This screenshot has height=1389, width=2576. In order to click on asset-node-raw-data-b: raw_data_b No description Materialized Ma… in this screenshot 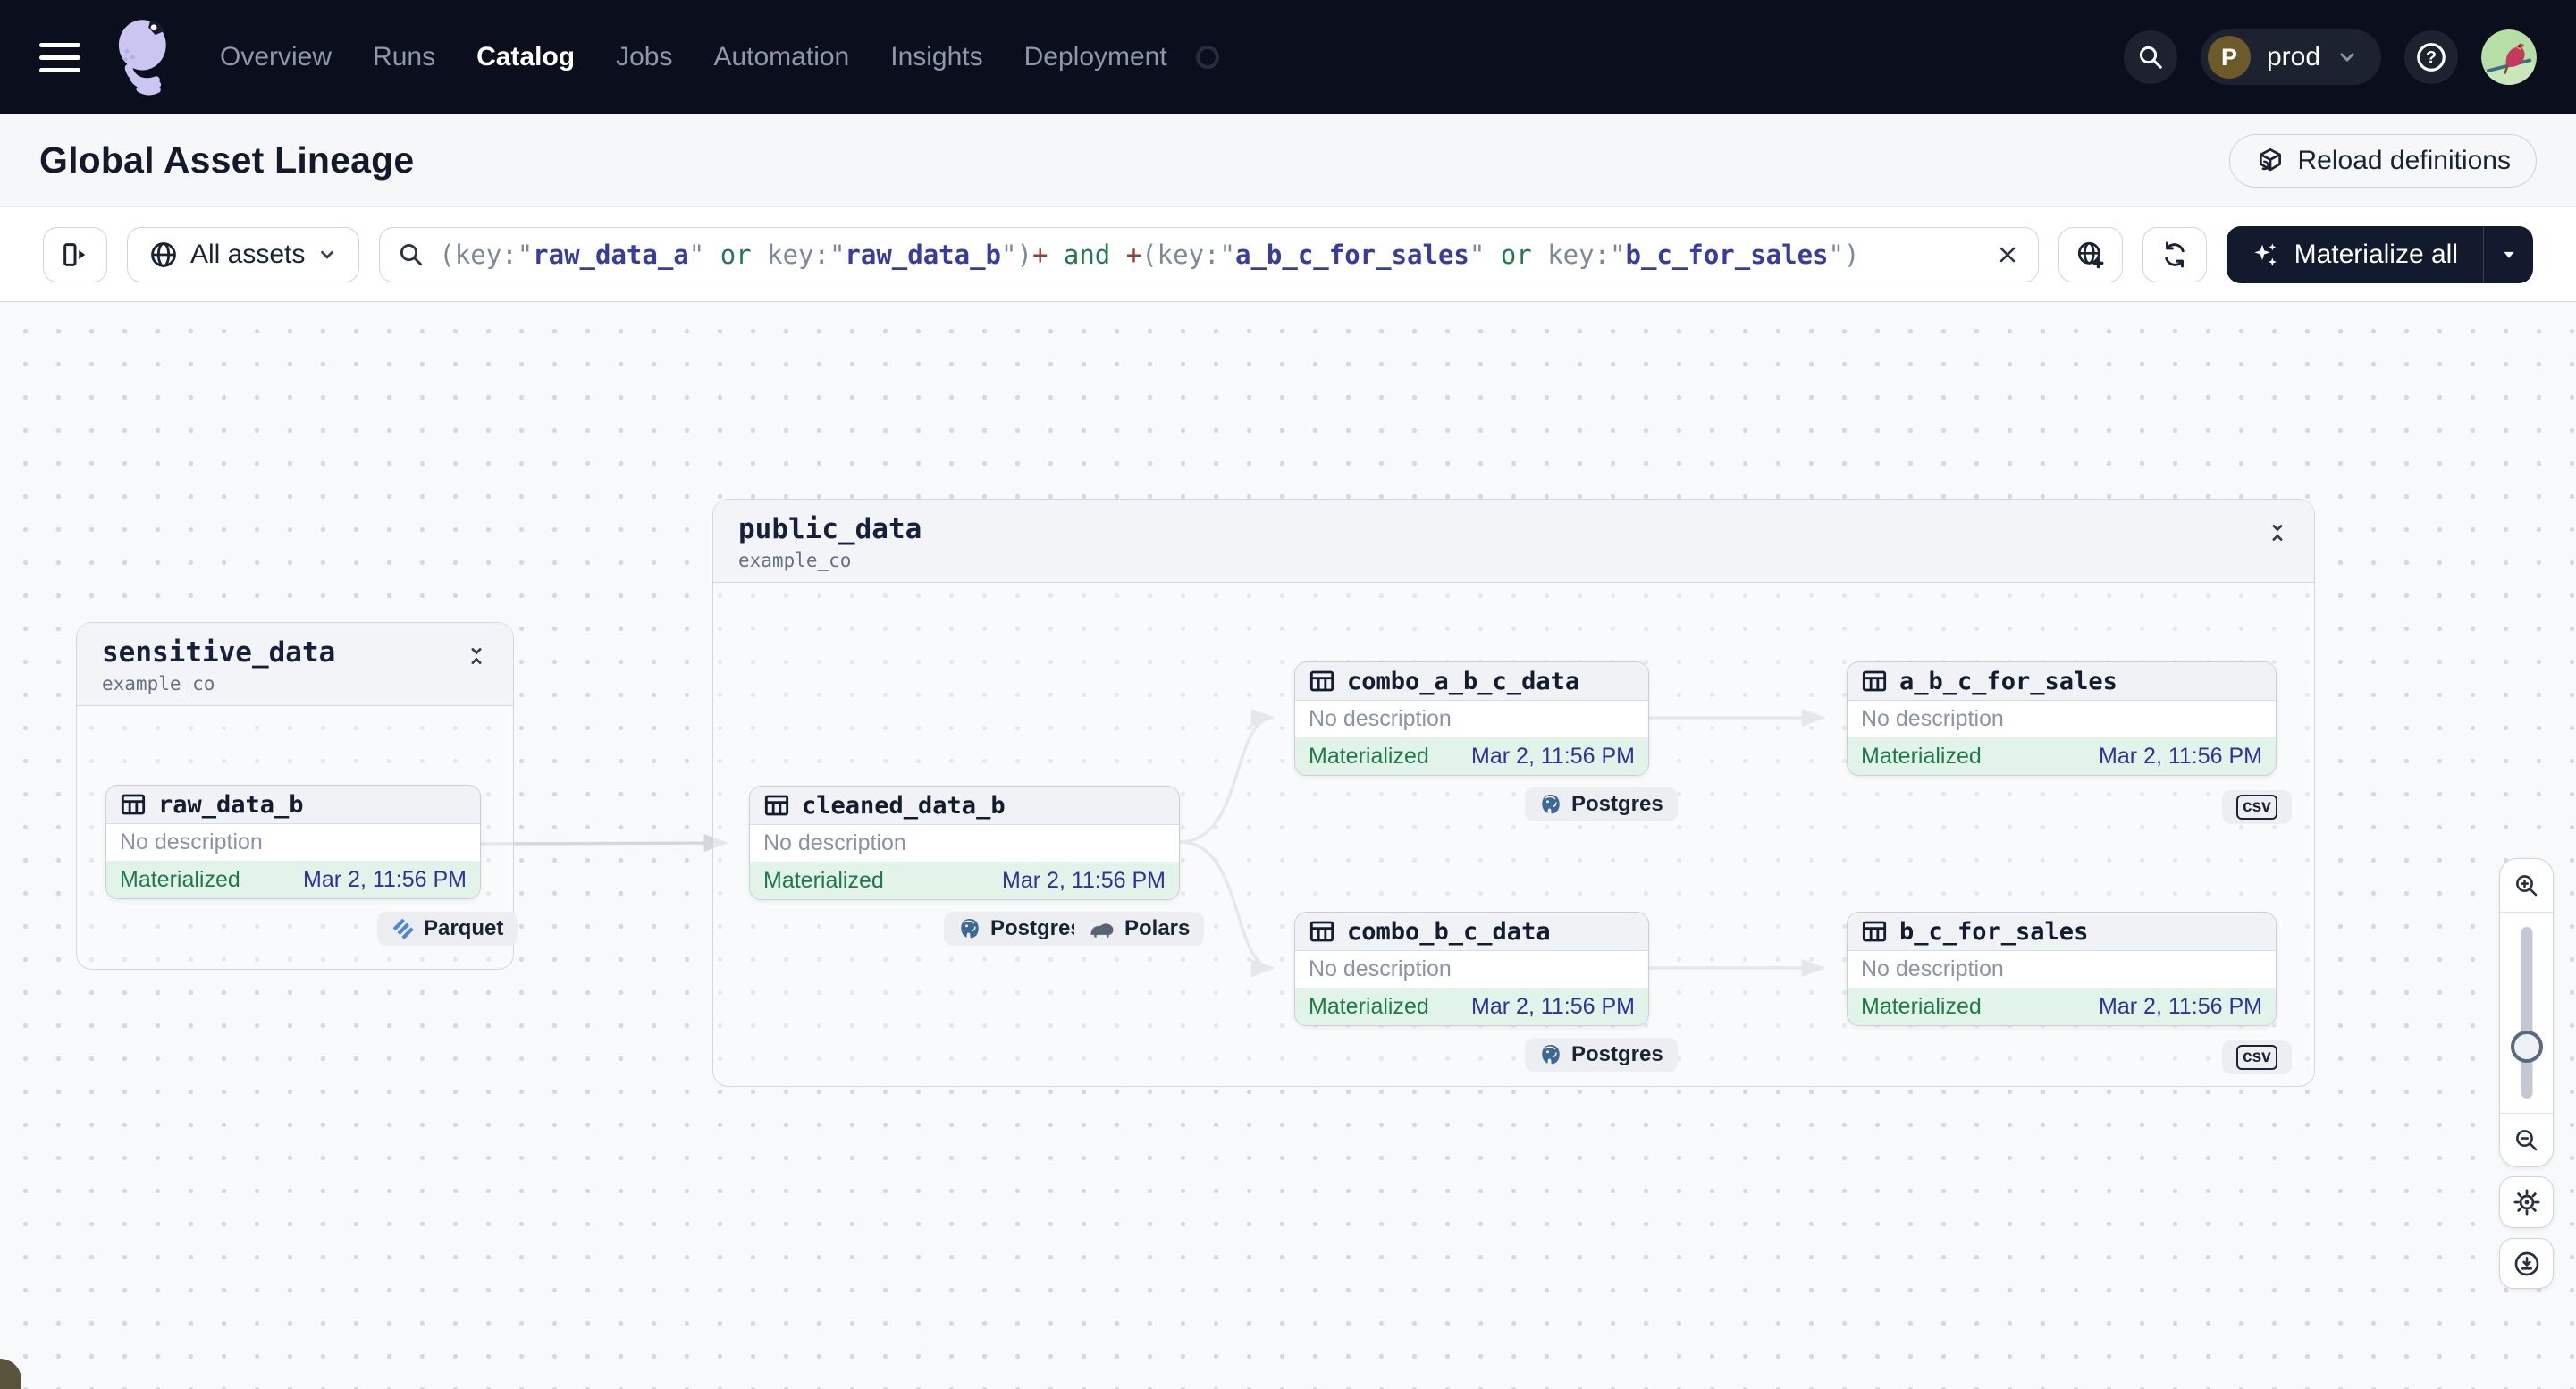, I will do `click(293, 842)`.